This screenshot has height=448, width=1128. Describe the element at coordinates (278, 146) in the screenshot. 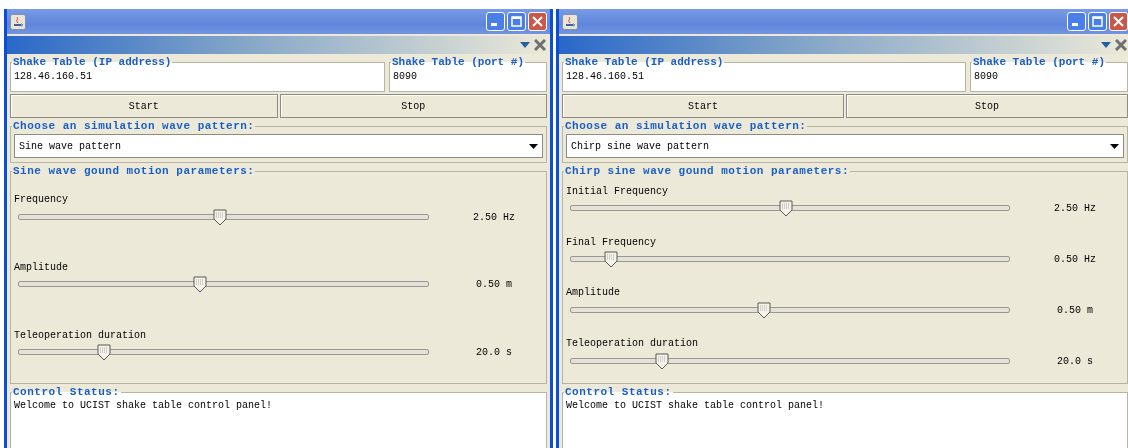

I see `pattern-dropdown: Sine wave pattern` at that location.